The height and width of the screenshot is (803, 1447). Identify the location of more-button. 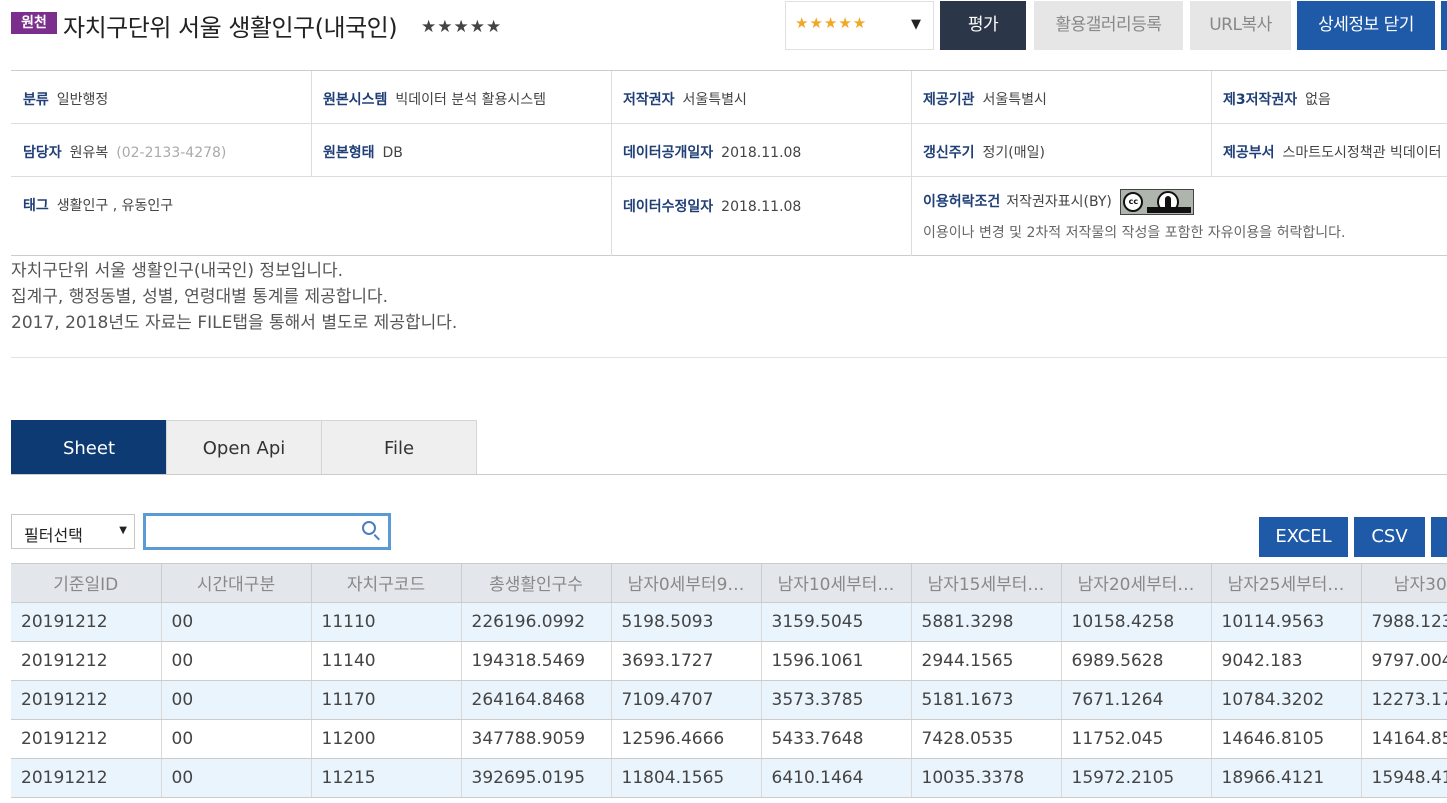
(1444, 25).